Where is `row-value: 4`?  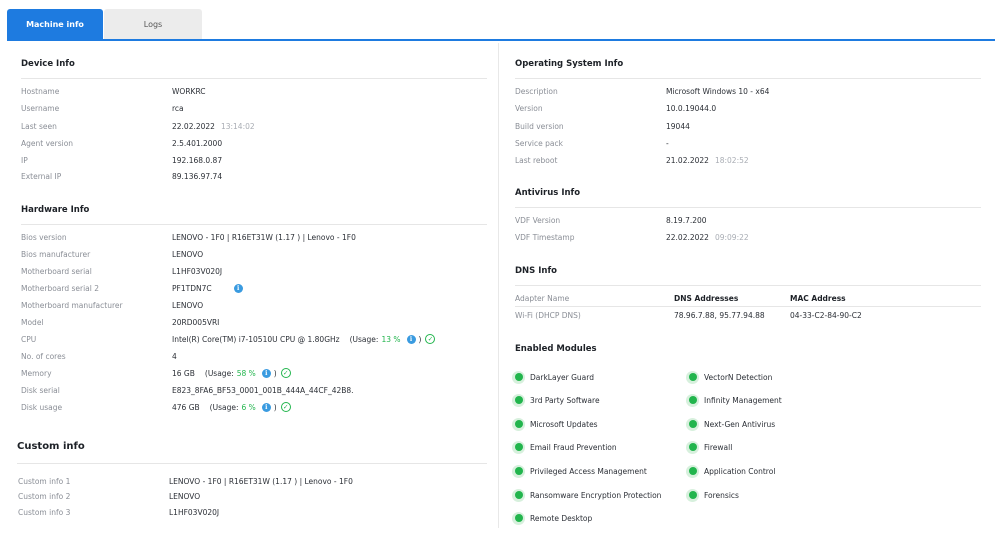
row-value: 4 is located at coordinates (174, 356).